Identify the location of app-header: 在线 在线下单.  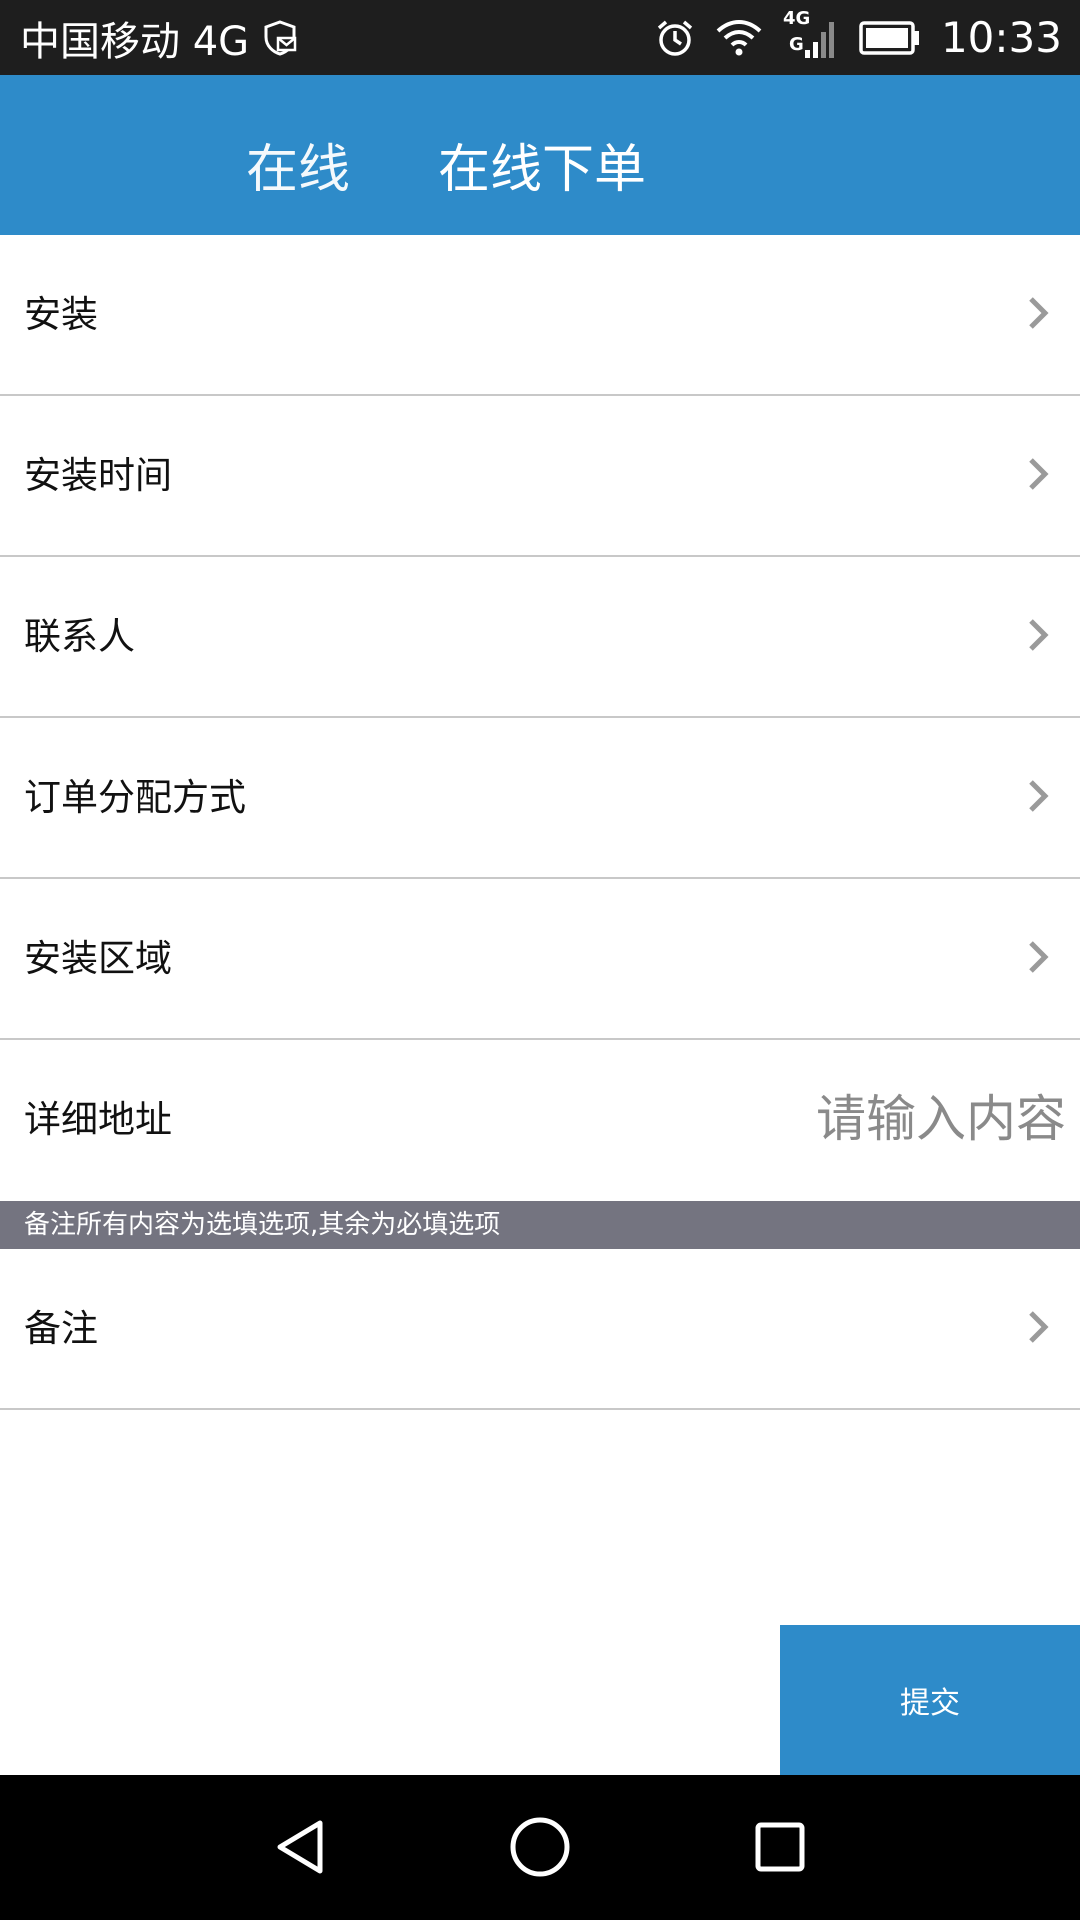
(540, 155).